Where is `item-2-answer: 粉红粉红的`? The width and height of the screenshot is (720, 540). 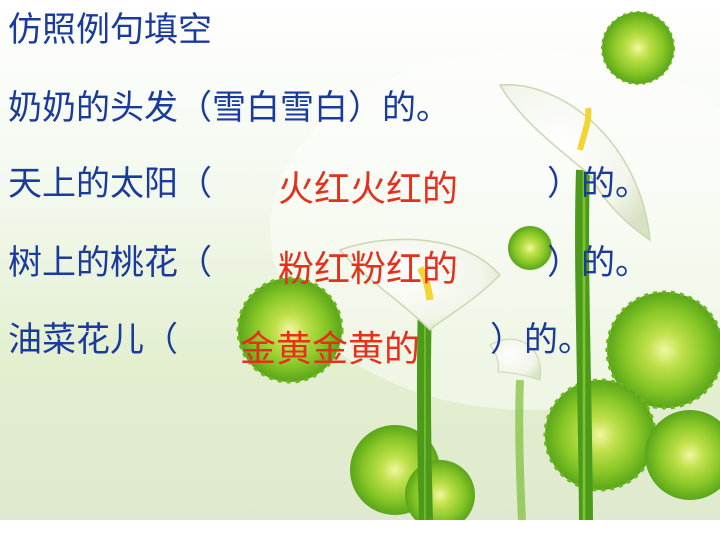
item-2-answer: 粉红粉红的 is located at coordinates (368, 269).